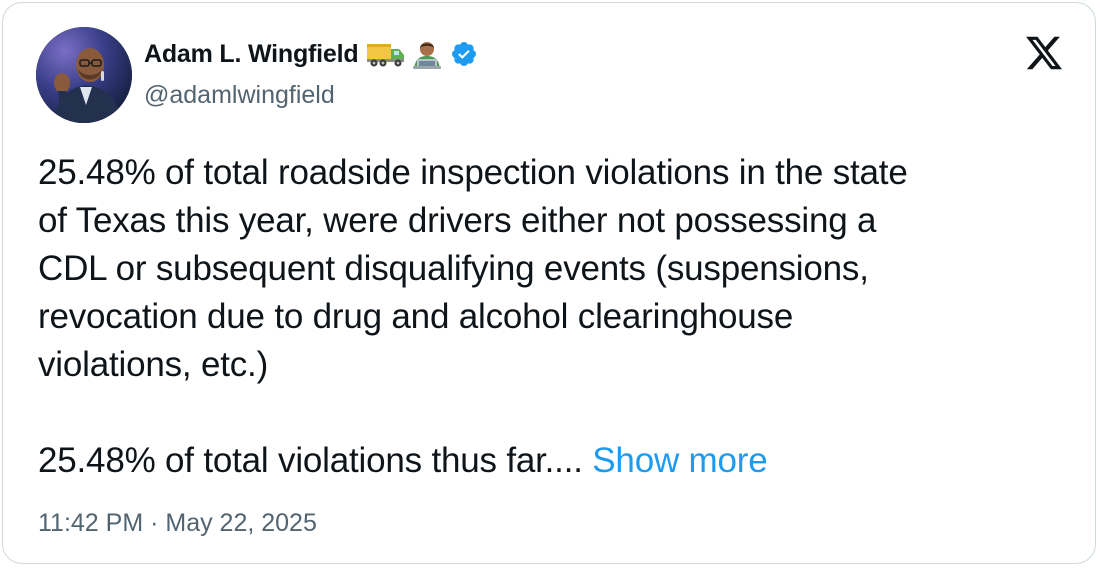 This screenshot has width=1100, height=568. What do you see at coordinates (177, 523) in the screenshot?
I see `tweet-timestamp: 11:42 PM · May 22, 2025` at bounding box center [177, 523].